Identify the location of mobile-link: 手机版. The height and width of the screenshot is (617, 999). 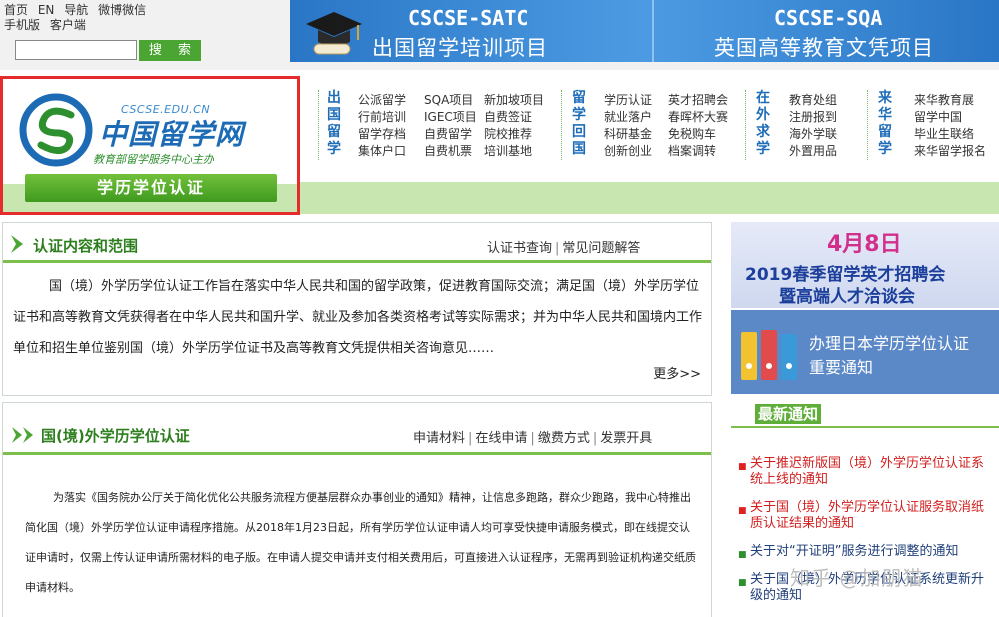
(22, 25).